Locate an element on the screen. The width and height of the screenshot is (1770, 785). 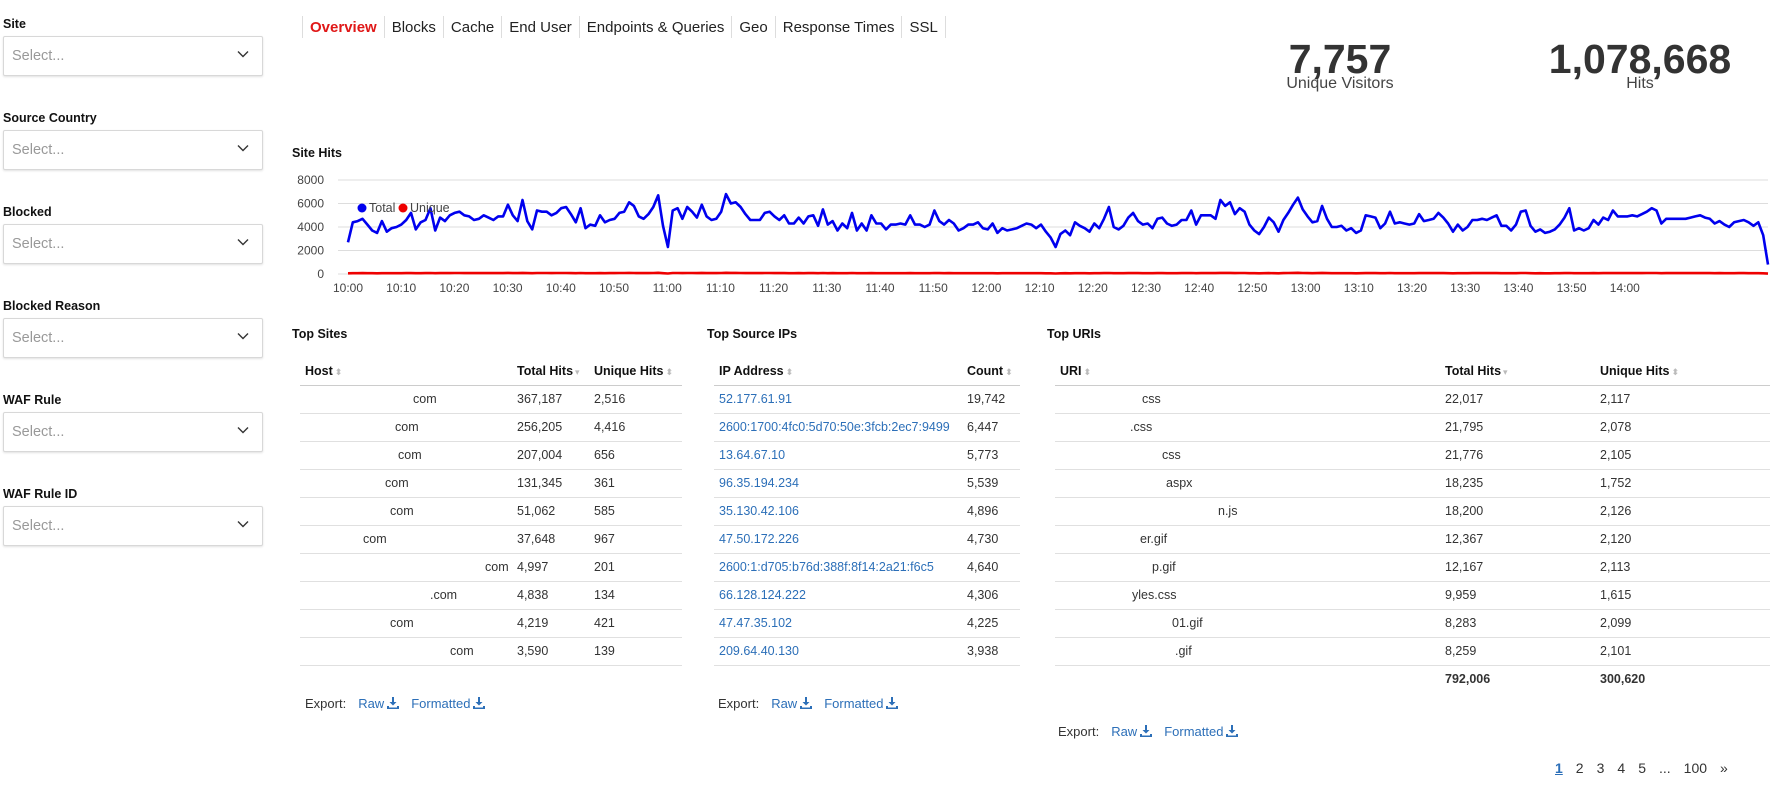
page-link: 4 is located at coordinates (1621, 768).